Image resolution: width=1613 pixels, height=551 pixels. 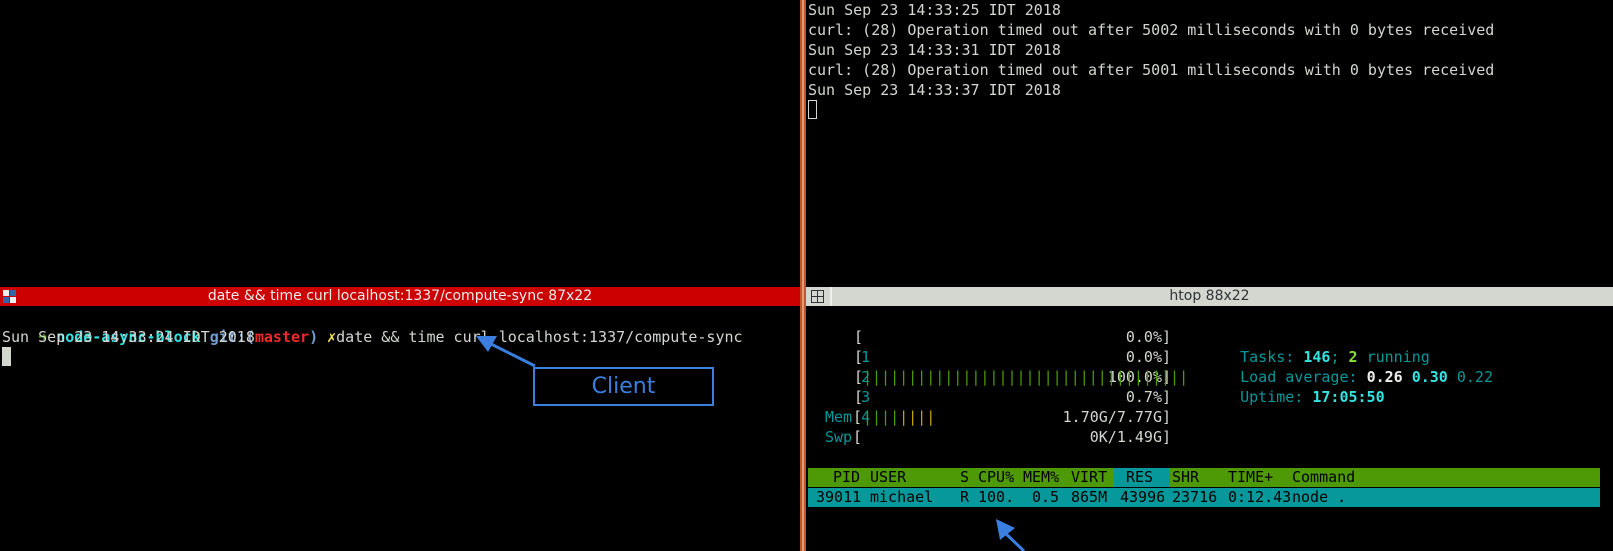 What do you see at coordinates (934, 90) in the screenshot?
I see `output-line: Sun Sep 23 14:33:37 IDT 2018` at bounding box center [934, 90].